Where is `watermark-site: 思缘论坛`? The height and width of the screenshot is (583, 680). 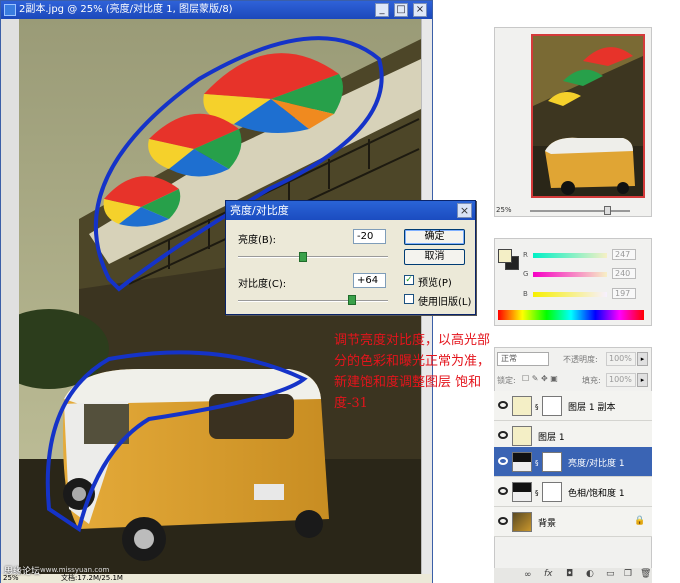 watermark-site: 思缘论坛 is located at coordinates (22, 572).